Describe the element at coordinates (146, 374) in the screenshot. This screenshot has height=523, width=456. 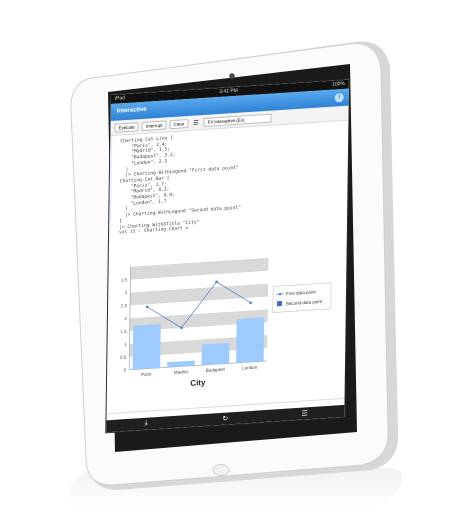
I see `x-tick-label: Paris` at that location.